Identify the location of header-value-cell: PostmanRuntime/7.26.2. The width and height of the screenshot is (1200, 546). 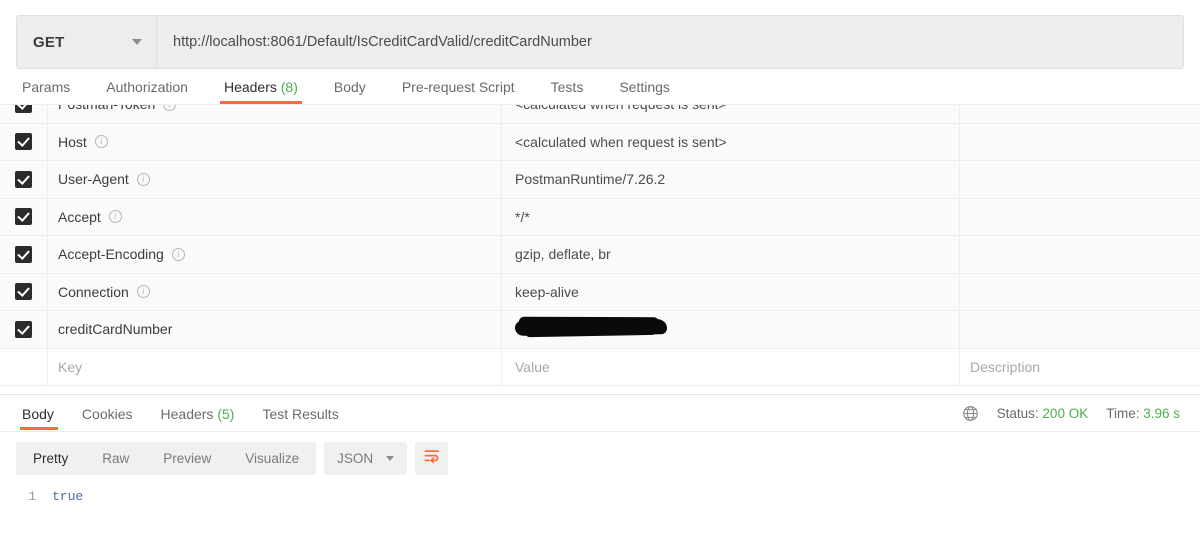
(731, 179).